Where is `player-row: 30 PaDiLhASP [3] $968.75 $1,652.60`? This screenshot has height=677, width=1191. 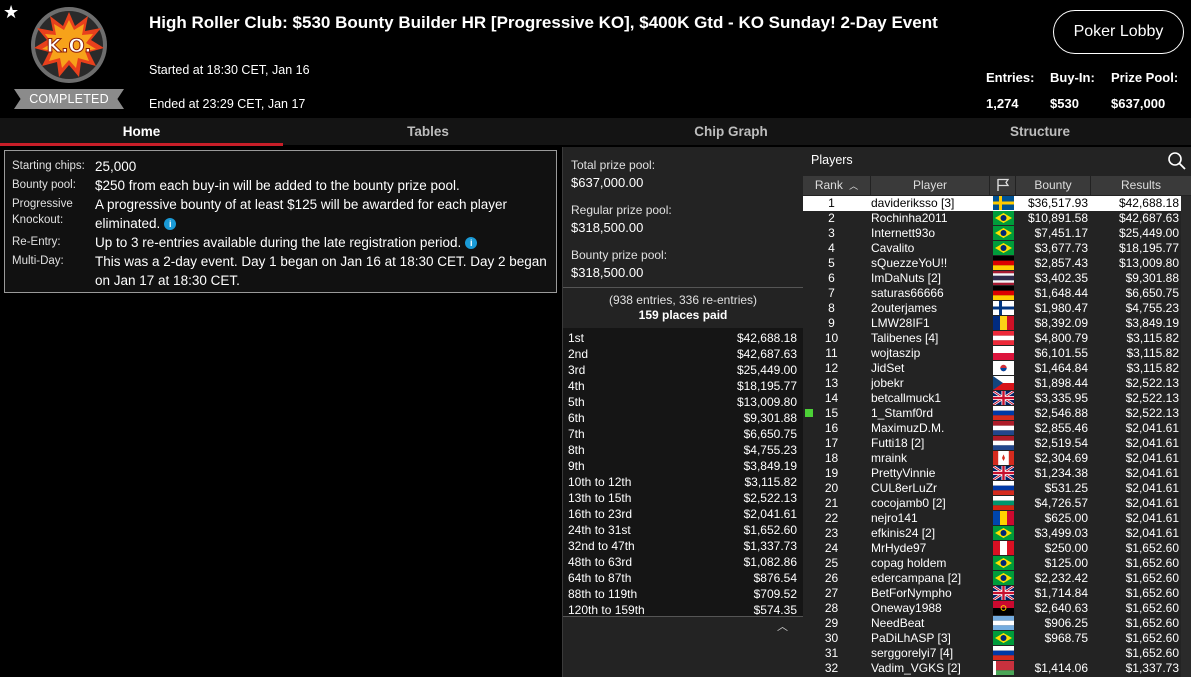 player-row: 30 PaDiLhASP [3] $968.75 $1,652.60 is located at coordinates (997, 638).